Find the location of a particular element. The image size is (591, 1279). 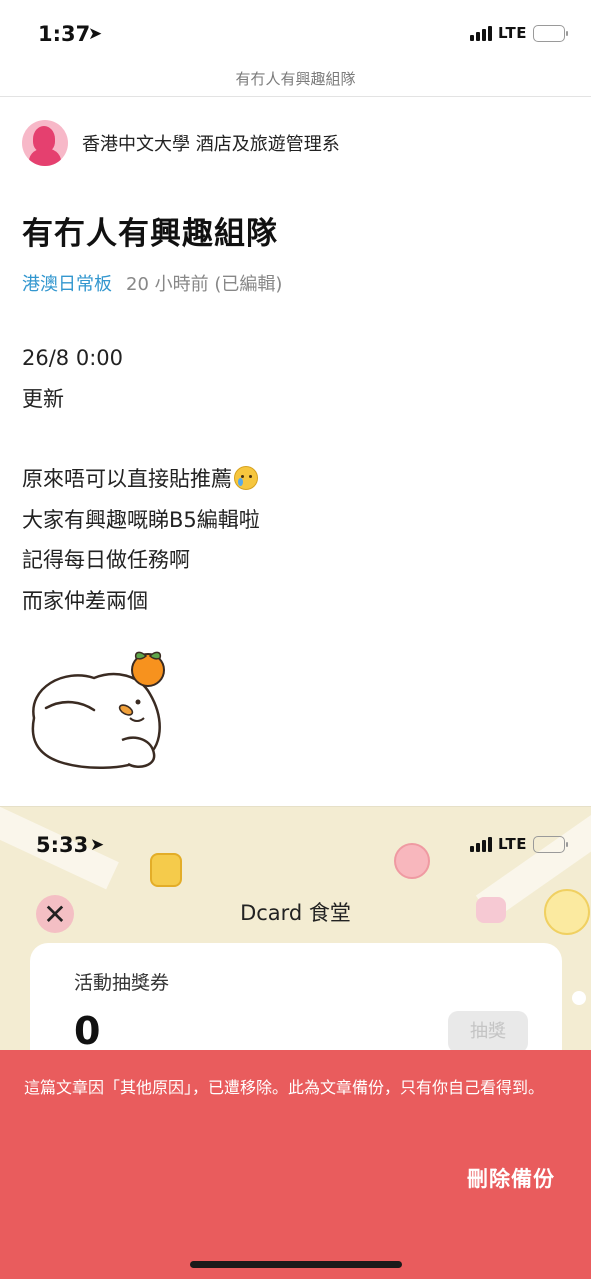

embedded-title: Dcard 食堂 is located at coordinates (295, 913).